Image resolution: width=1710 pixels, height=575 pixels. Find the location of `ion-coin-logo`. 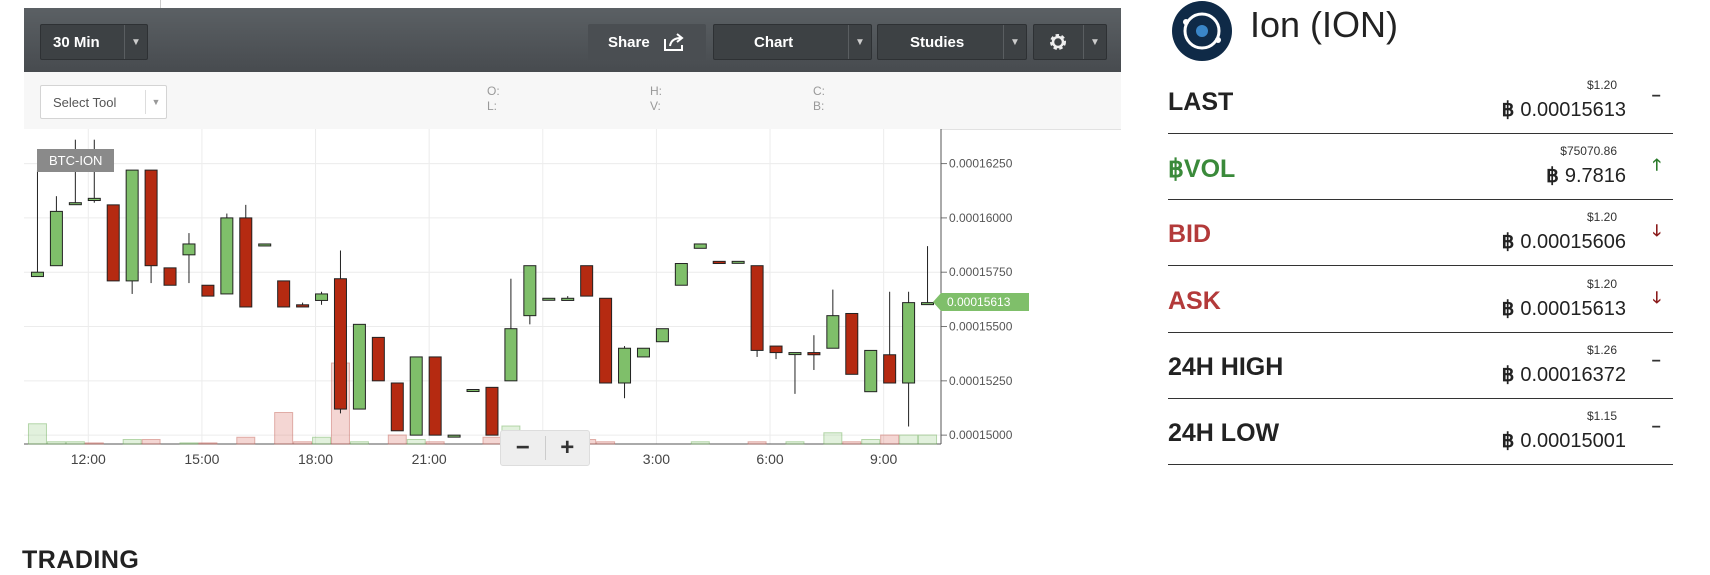

ion-coin-logo is located at coordinates (1202, 31).